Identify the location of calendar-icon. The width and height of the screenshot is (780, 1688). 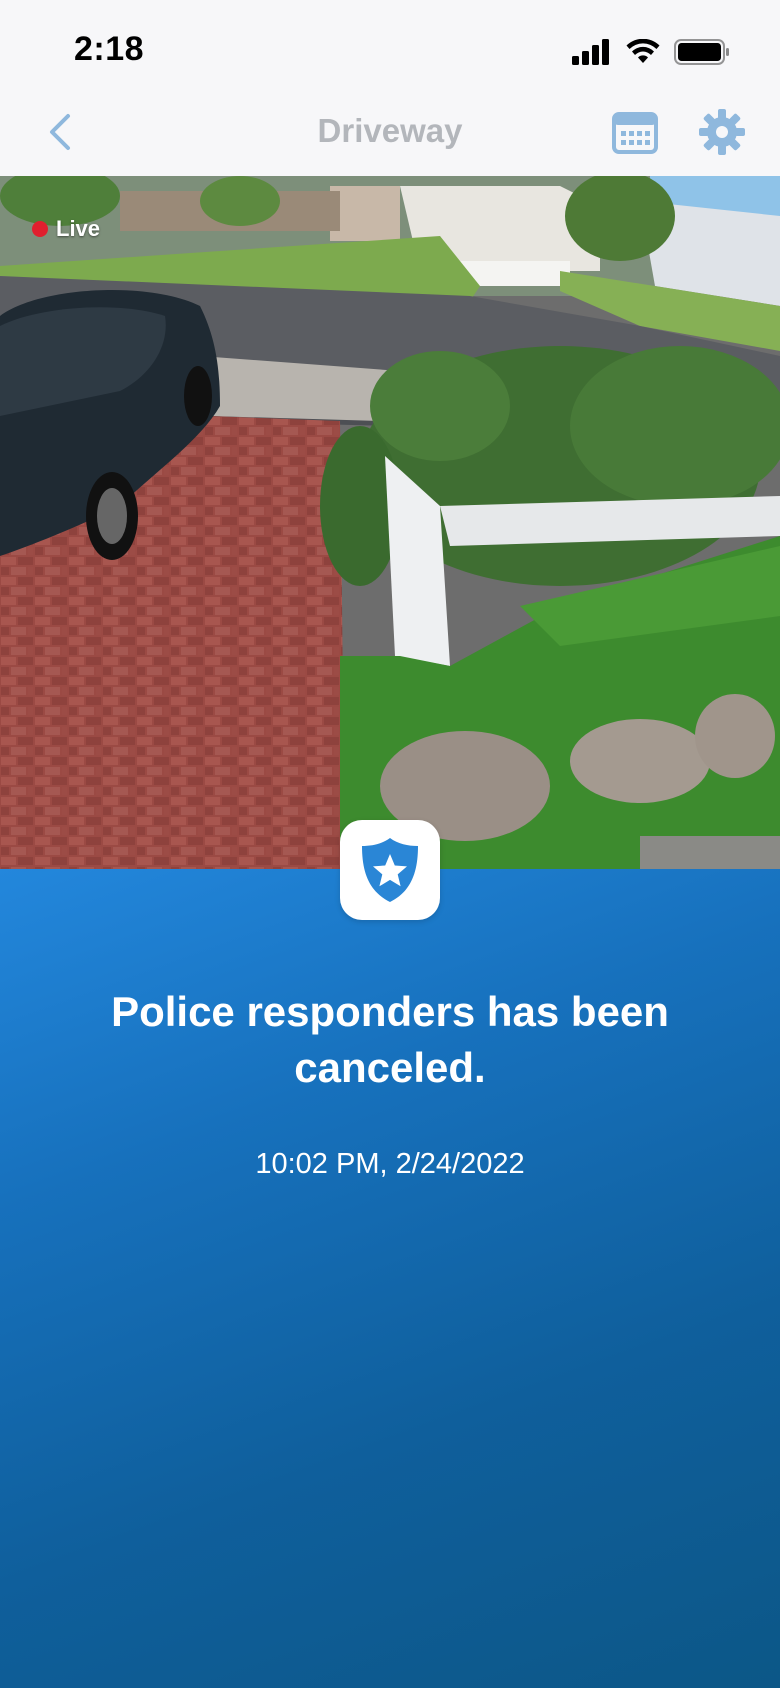
(635, 133).